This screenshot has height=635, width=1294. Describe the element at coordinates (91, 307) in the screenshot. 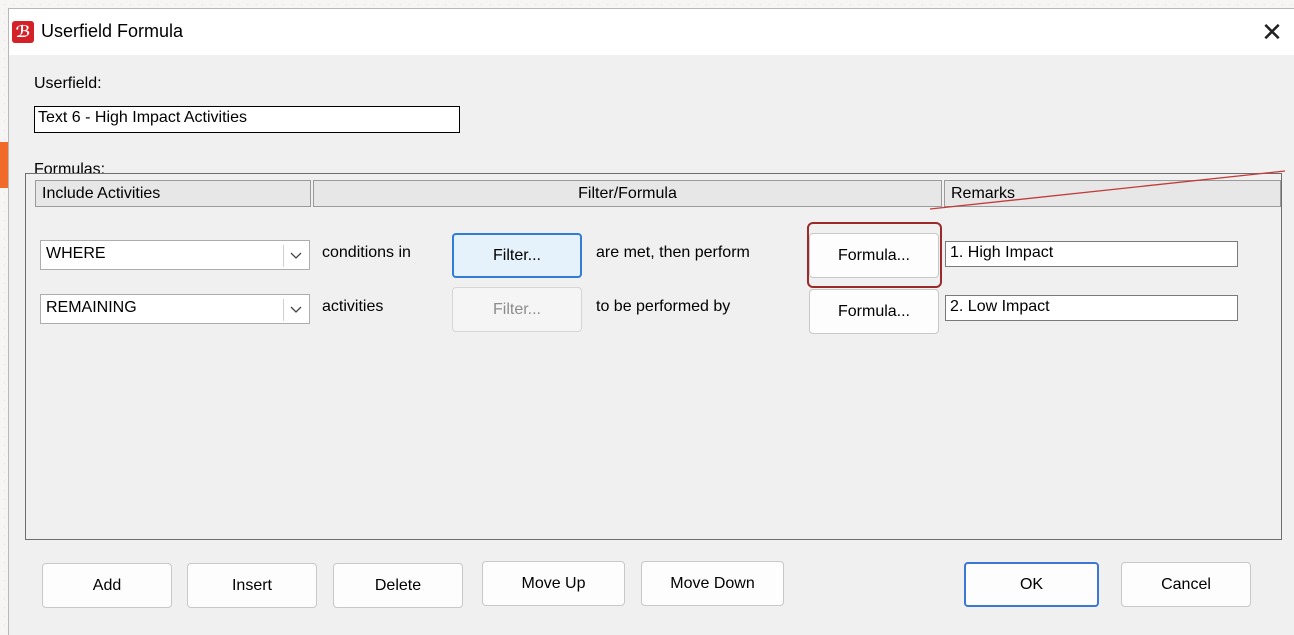

I see `include-activities-value: REMAINING` at that location.